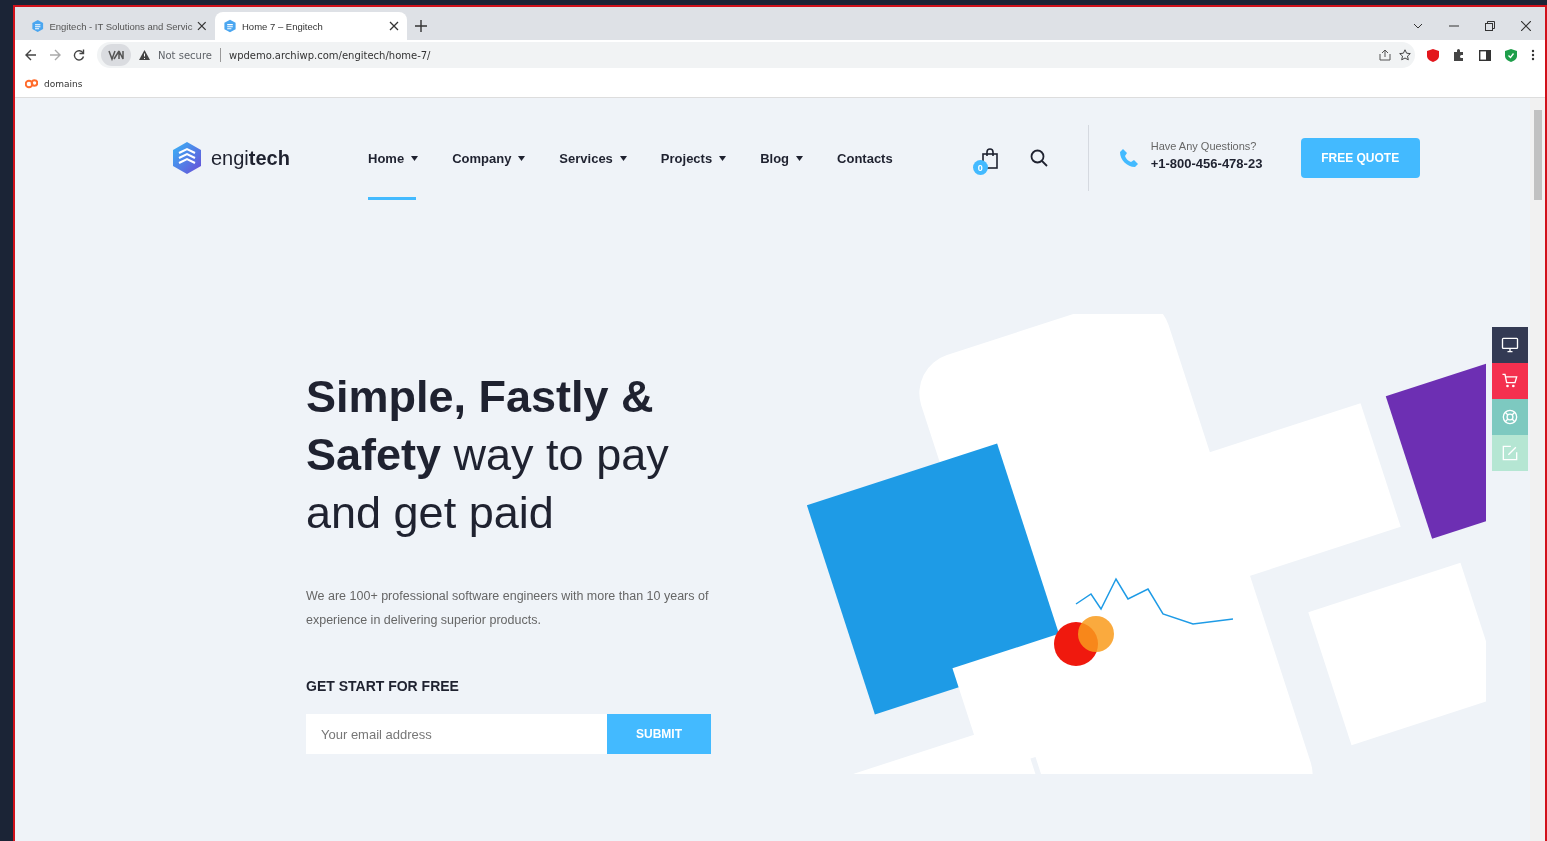 The image size is (1547, 841). Describe the element at coordinates (144, 55) in the screenshot. I see `warning-icon` at that location.